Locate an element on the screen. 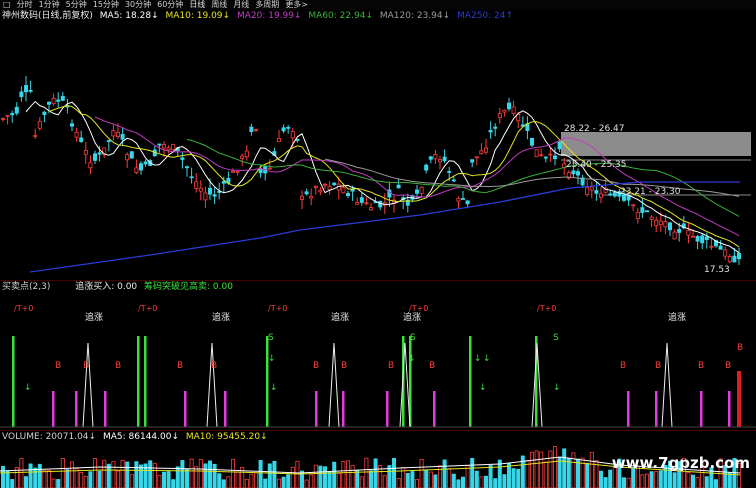 This screenshot has width=756, height=488. period-tab-0: □ is located at coordinates (7, 5).